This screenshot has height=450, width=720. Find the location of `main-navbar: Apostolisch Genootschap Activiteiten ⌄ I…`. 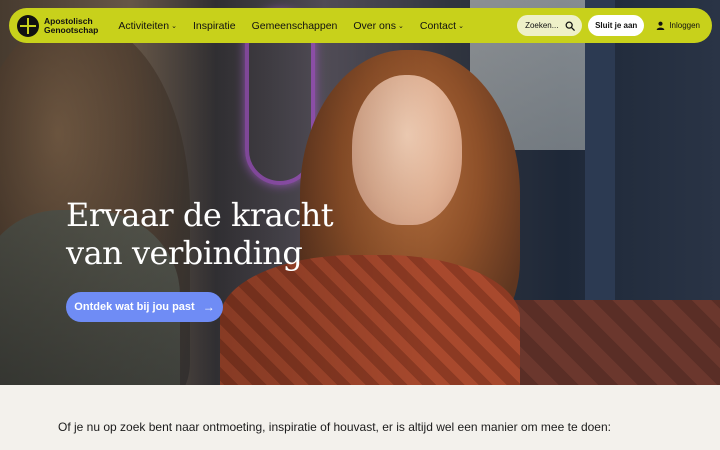

main-navbar: Apostolisch Genootschap Activiteiten ⌄ I… is located at coordinates (360, 25).